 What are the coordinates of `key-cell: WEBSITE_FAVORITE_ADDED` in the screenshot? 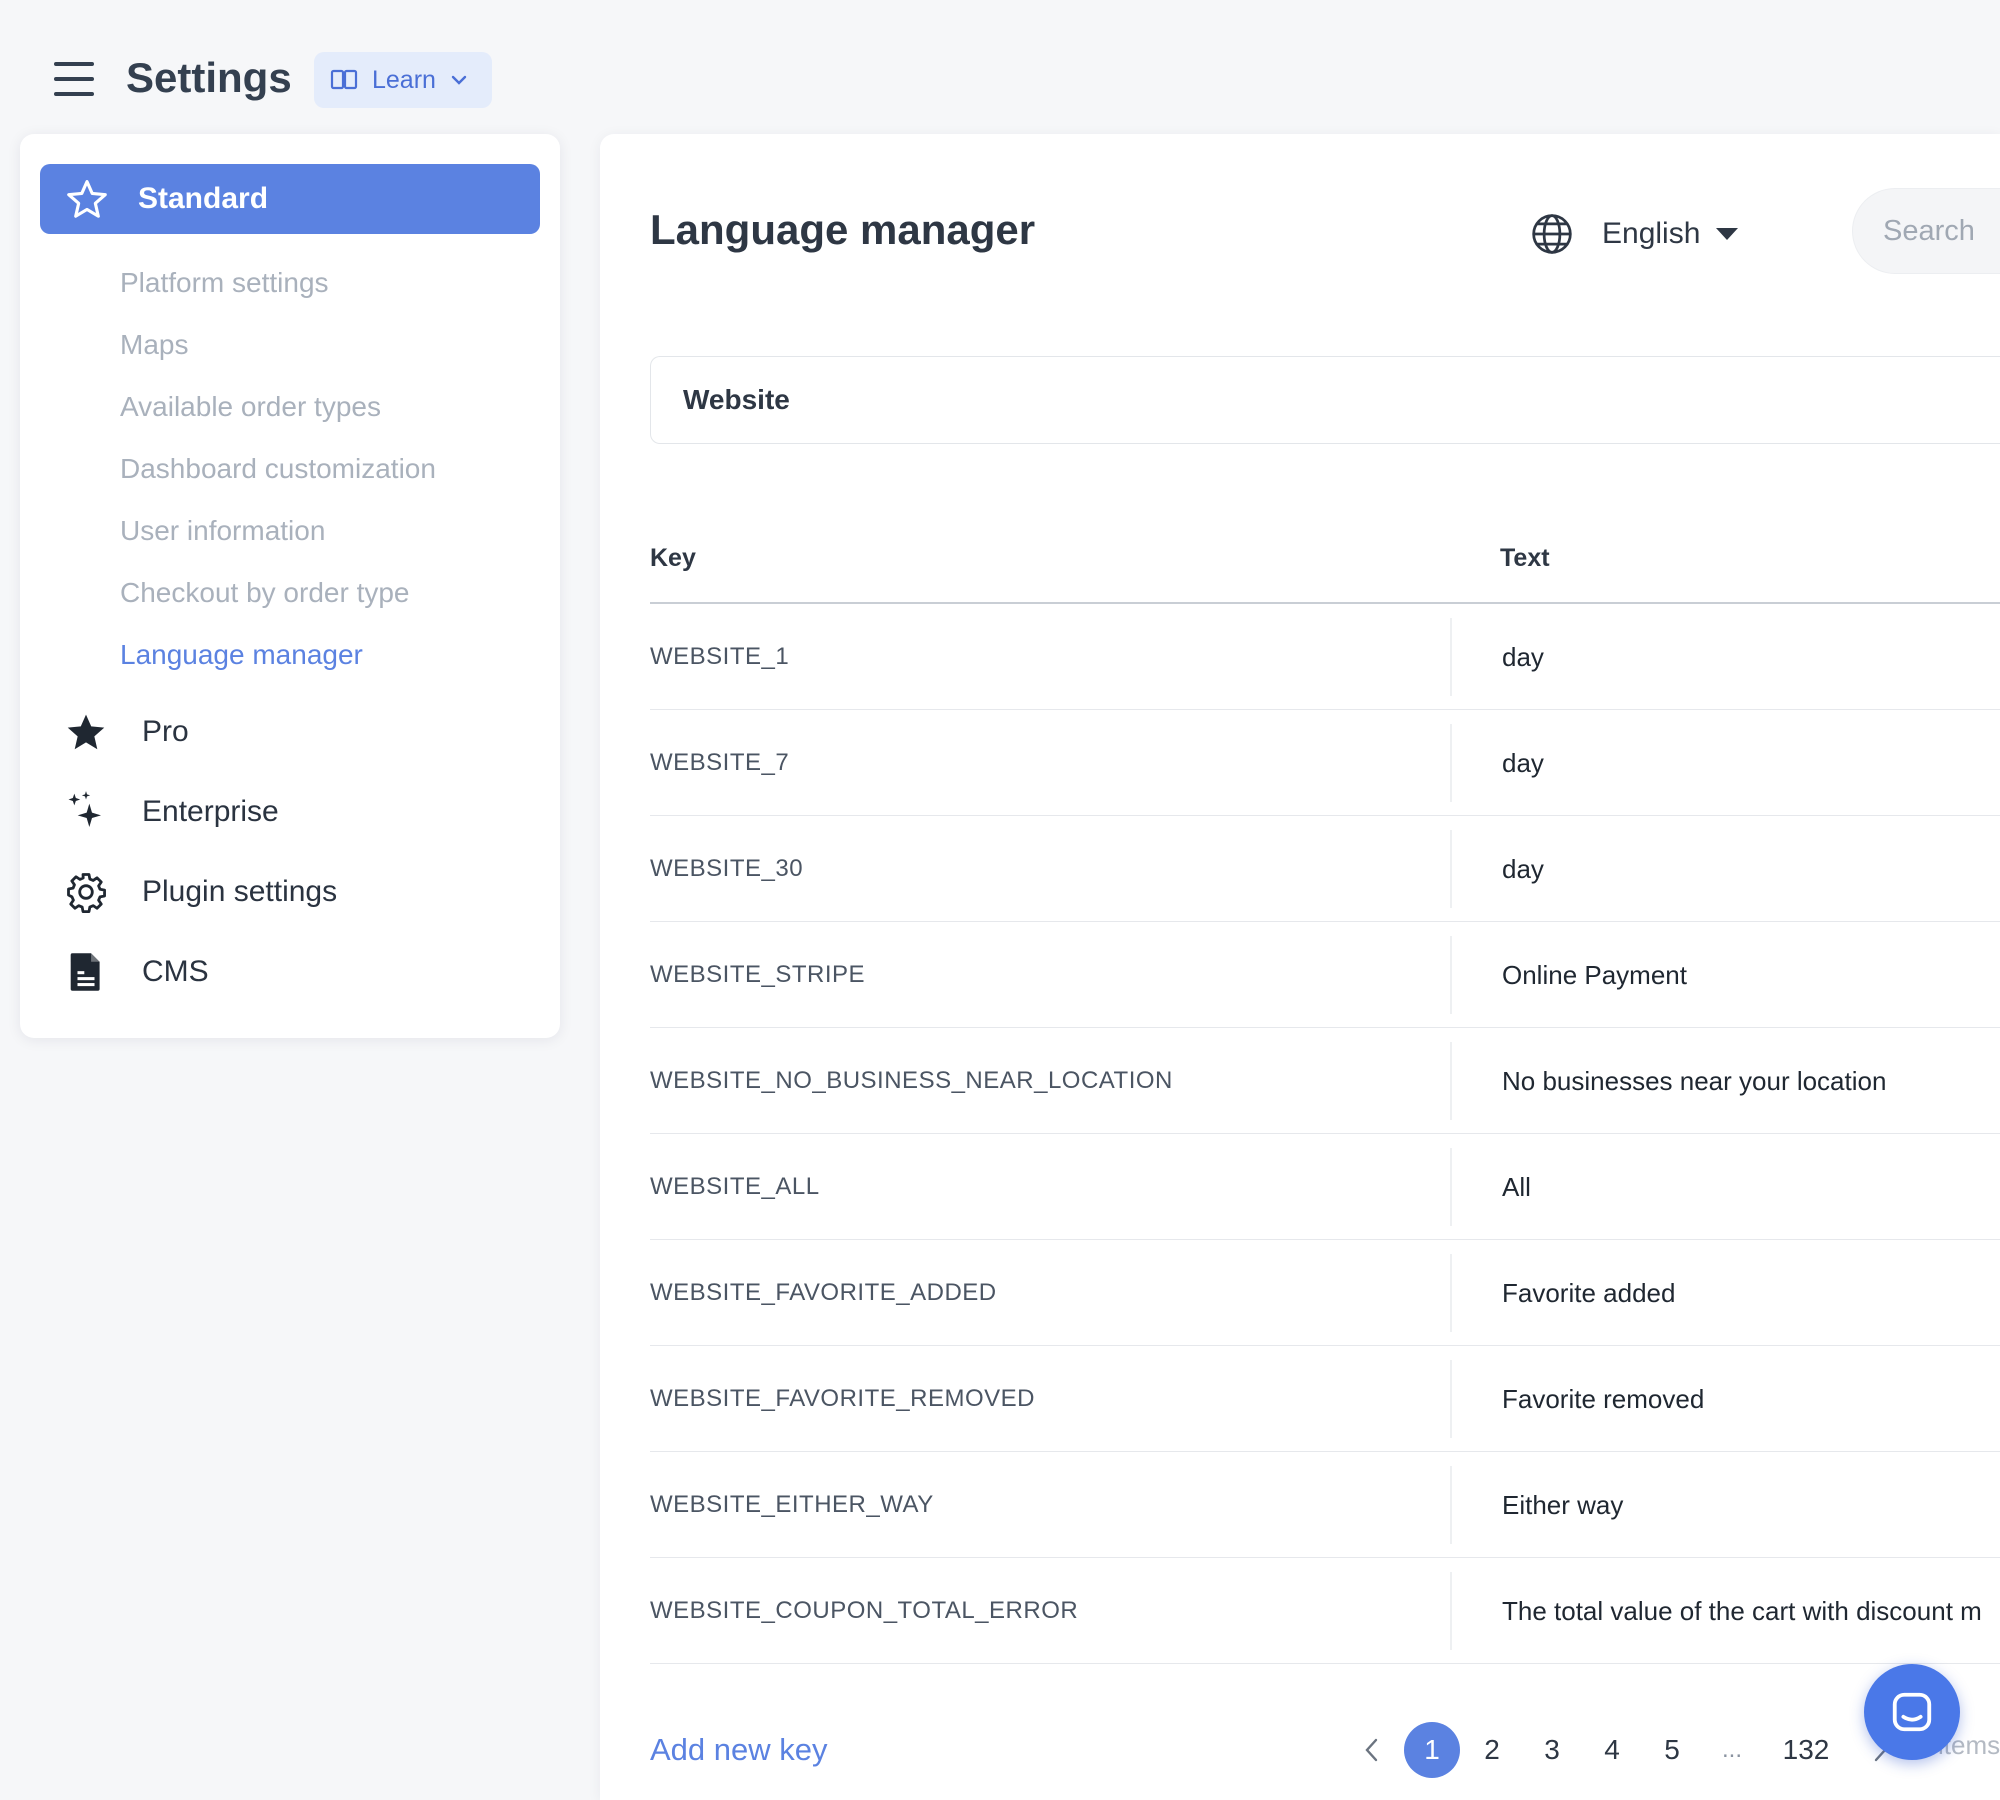 It's located at (823, 1292).